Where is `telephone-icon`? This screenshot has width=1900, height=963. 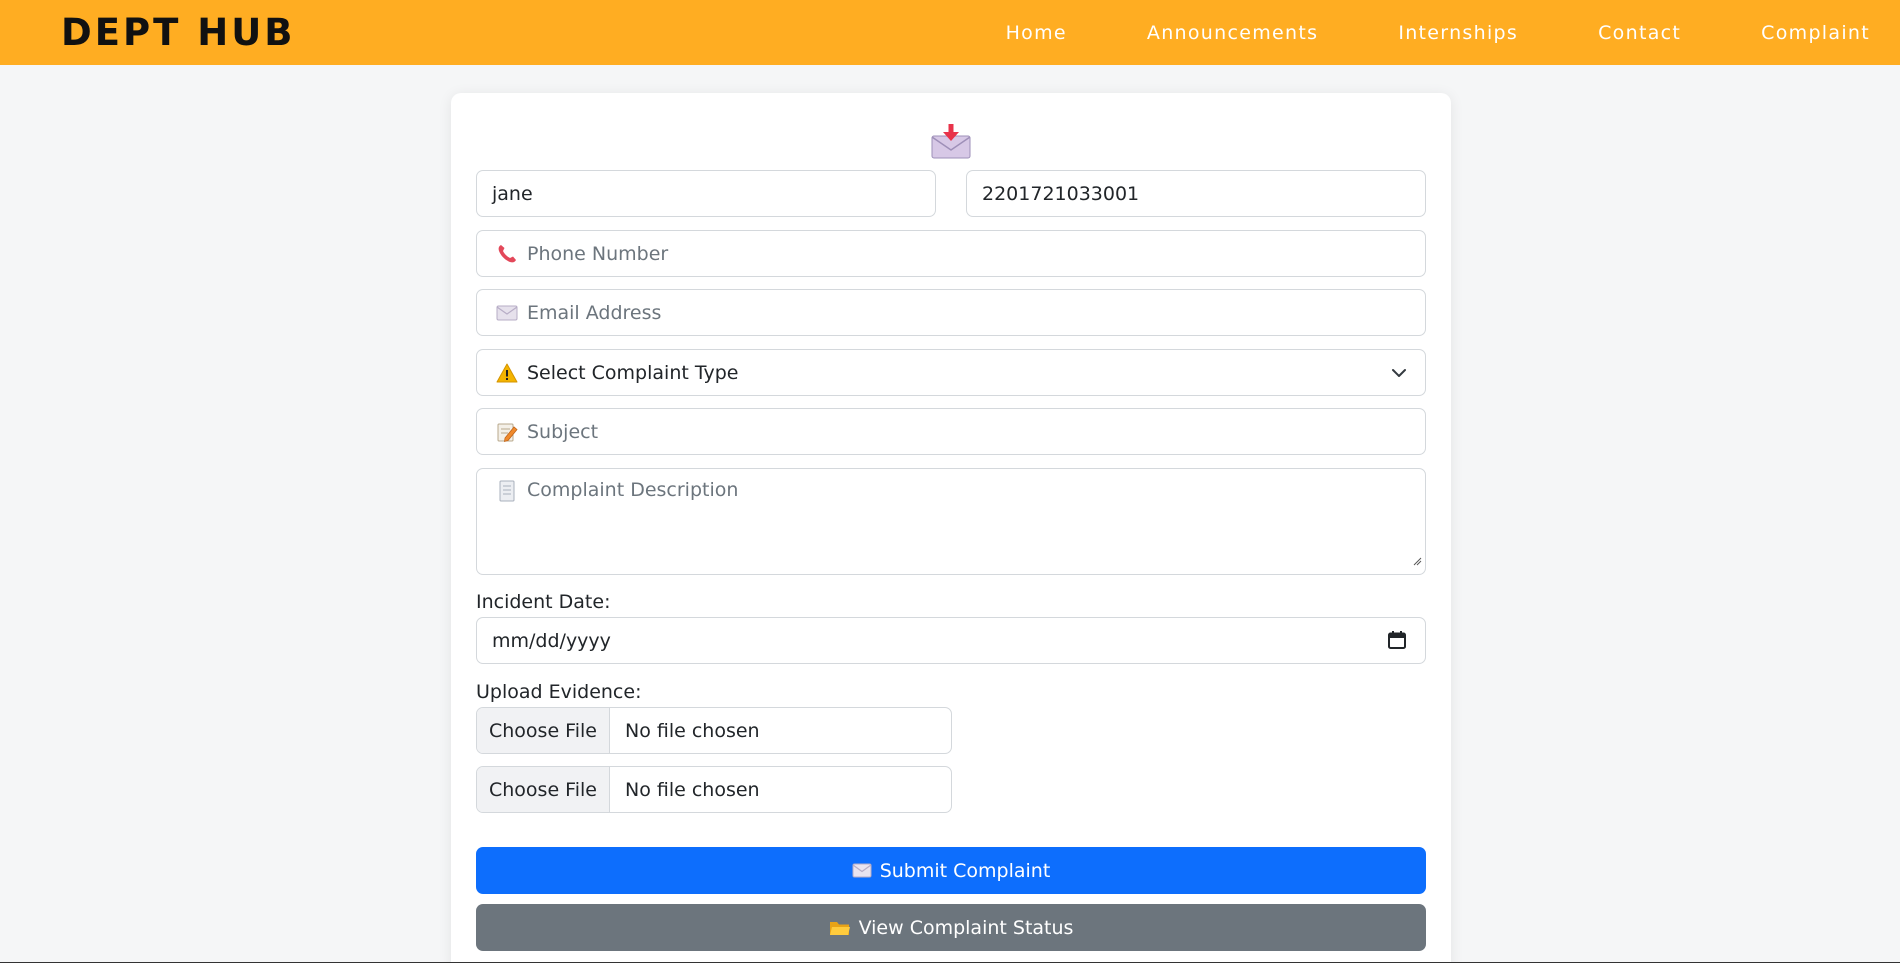 telephone-icon is located at coordinates (507, 254).